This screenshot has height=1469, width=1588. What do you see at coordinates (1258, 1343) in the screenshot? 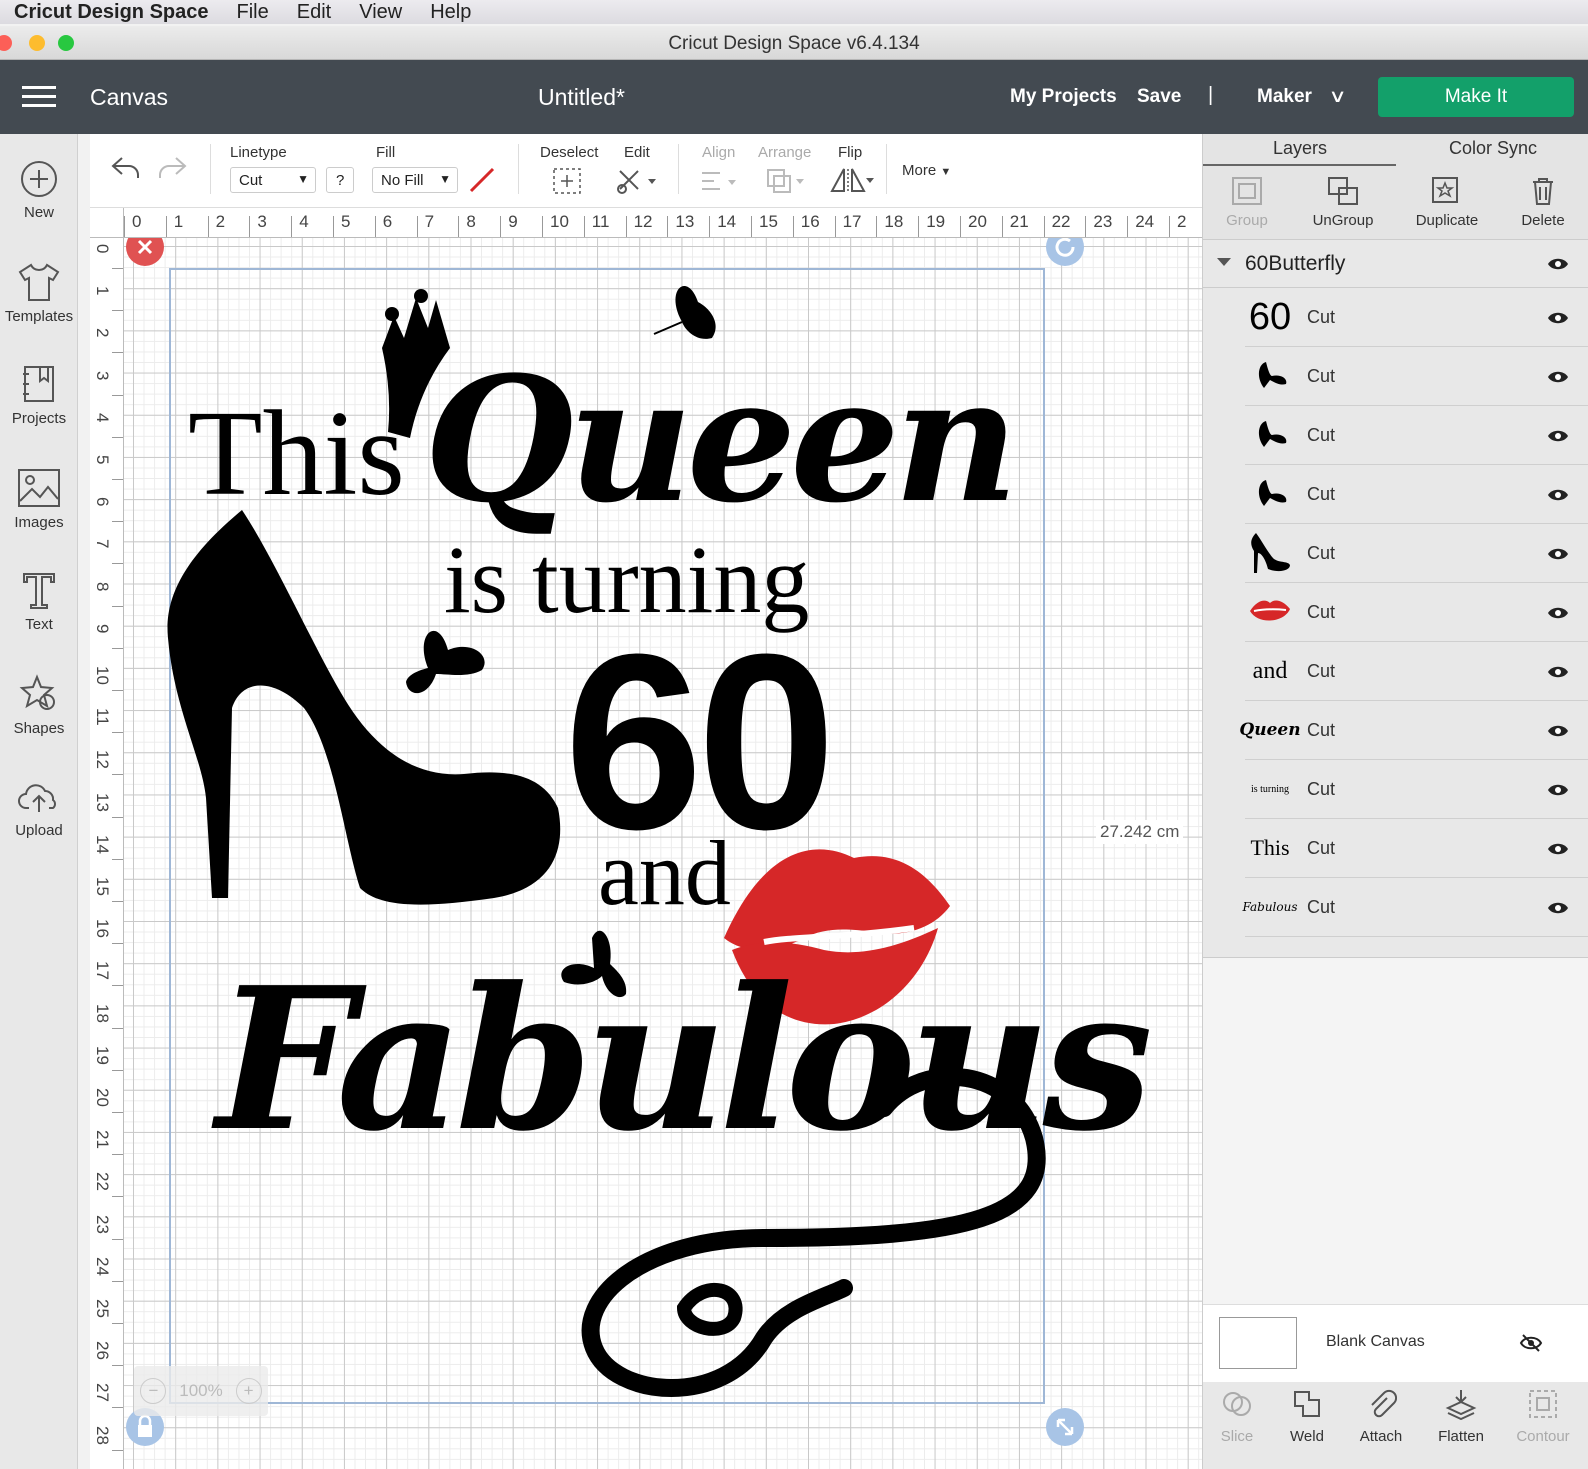
I see `blank-canvas-swatch` at bounding box center [1258, 1343].